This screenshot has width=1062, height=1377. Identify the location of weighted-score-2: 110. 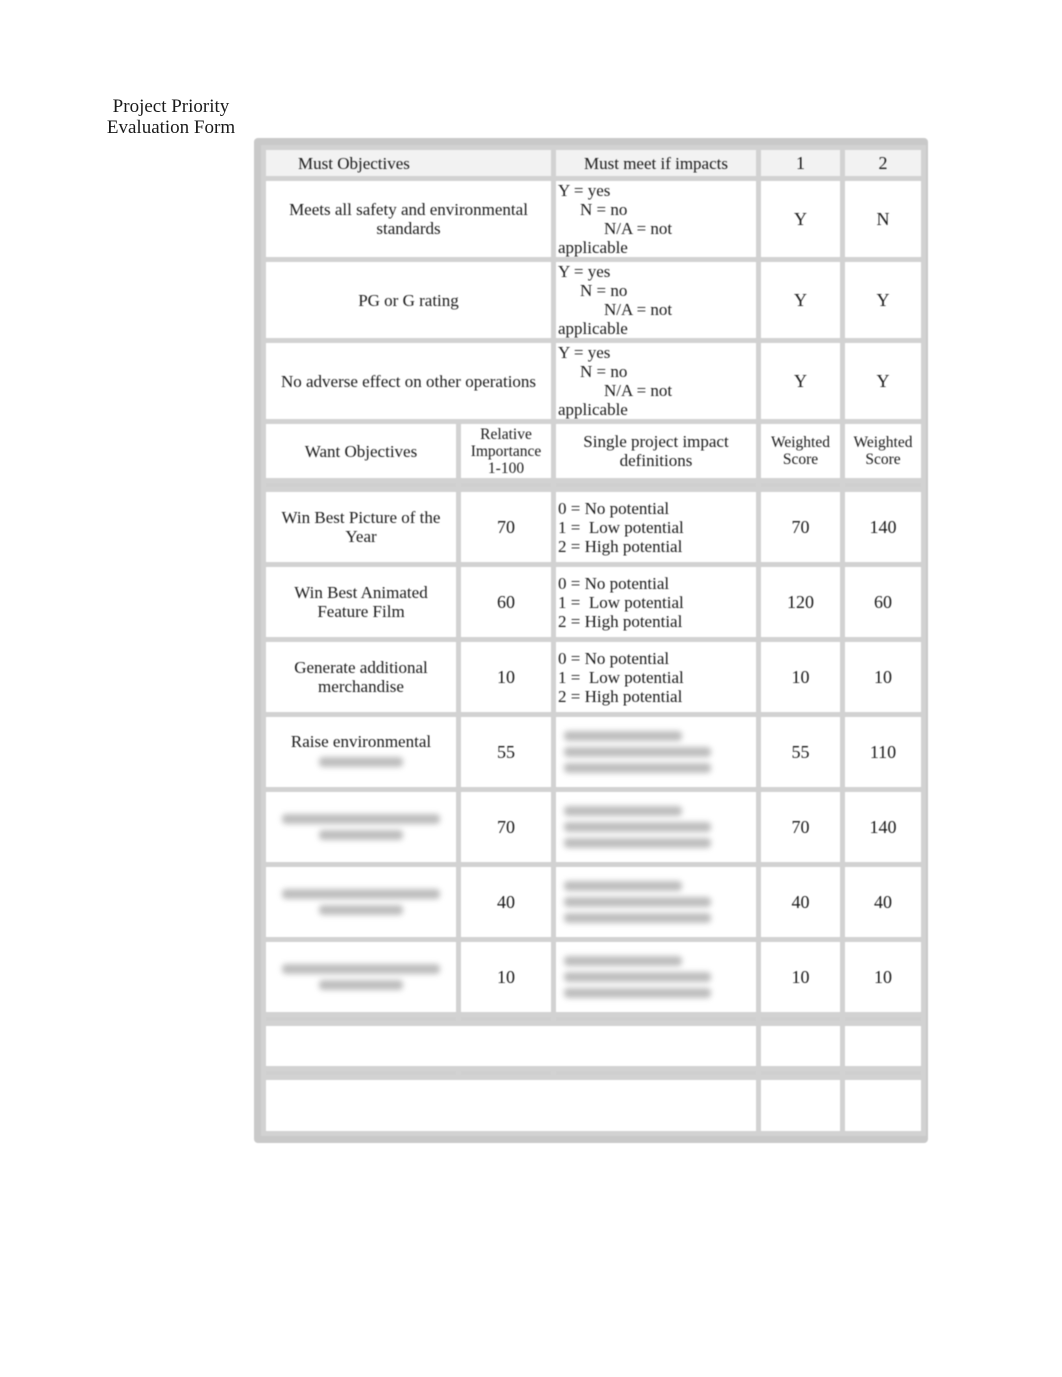
(883, 752).